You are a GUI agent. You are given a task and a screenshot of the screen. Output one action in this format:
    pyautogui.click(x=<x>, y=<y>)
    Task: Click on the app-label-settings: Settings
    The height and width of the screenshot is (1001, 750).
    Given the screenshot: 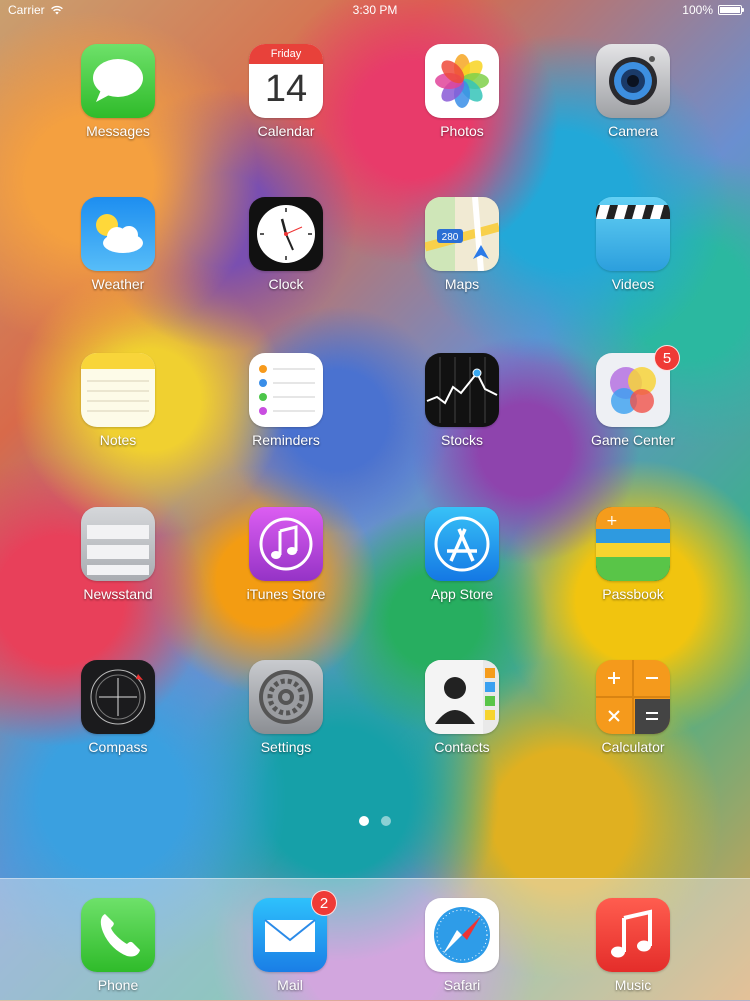 What is the action you would take?
    pyautogui.click(x=286, y=747)
    